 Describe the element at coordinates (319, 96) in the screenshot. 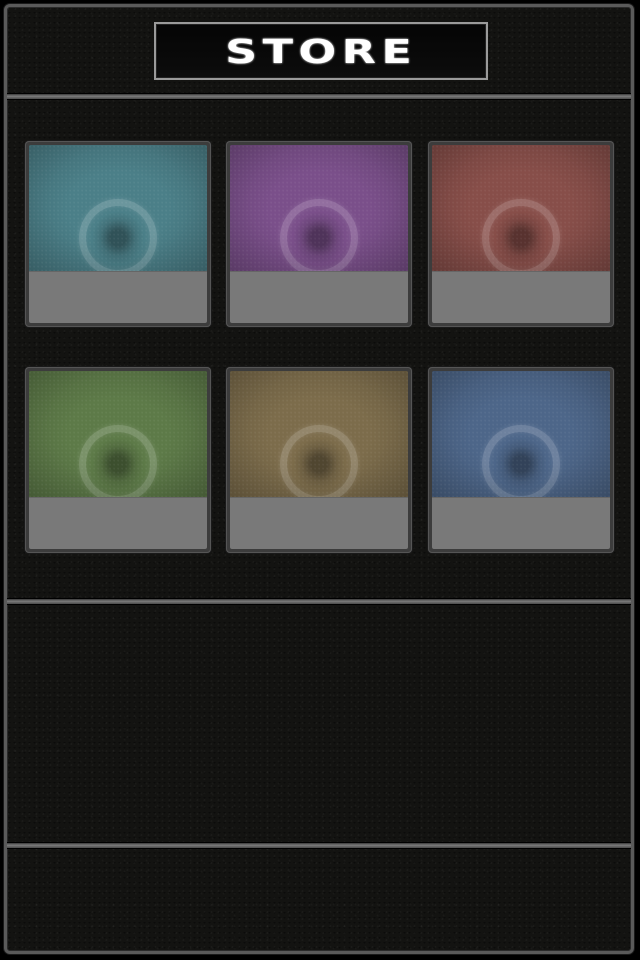

I see `top-divider` at that location.